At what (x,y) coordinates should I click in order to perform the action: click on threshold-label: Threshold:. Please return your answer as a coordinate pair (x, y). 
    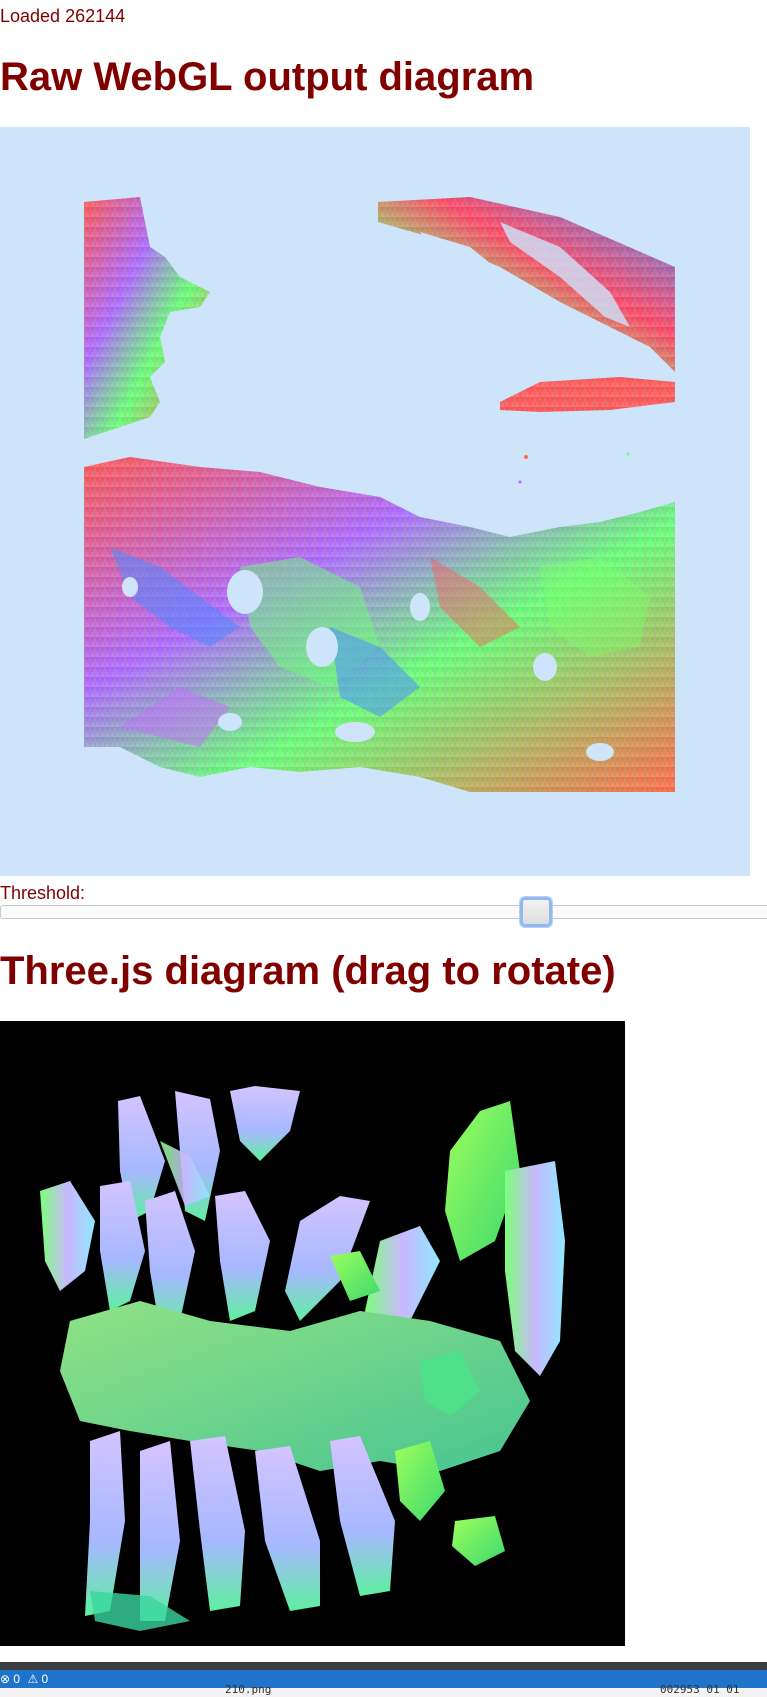
    Looking at the image, I should click on (43, 893).